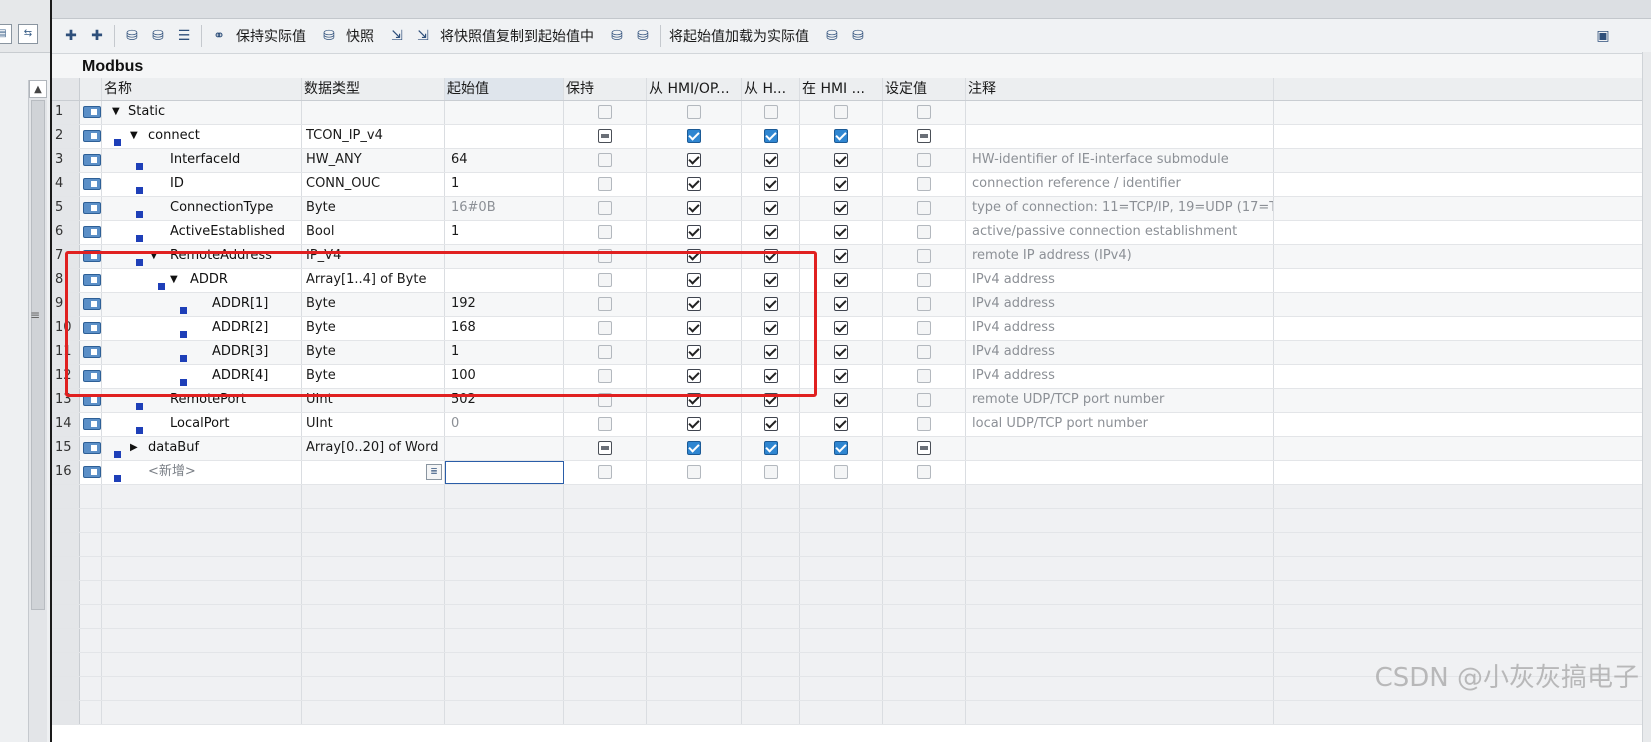 This screenshot has height=742, width=1651. I want to click on name-cell: ADDR[4], so click(202, 376).